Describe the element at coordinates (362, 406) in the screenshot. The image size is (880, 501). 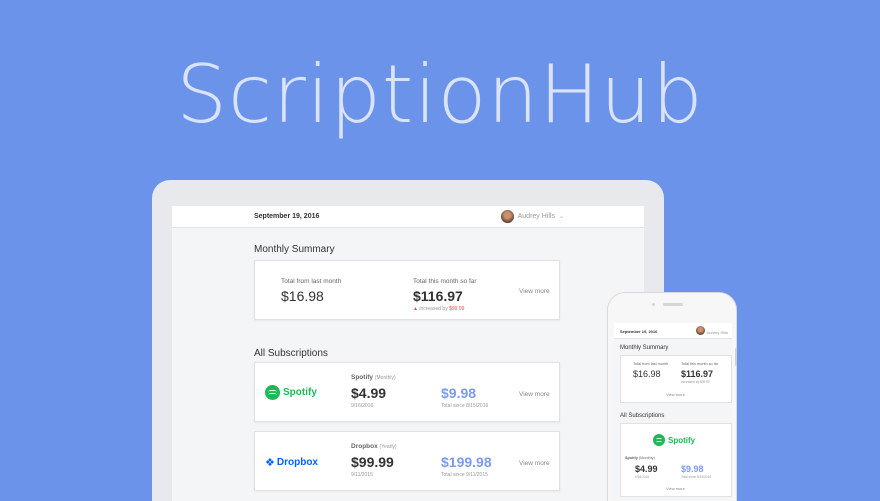
I see `subscription-date: 9/16/2016` at that location.